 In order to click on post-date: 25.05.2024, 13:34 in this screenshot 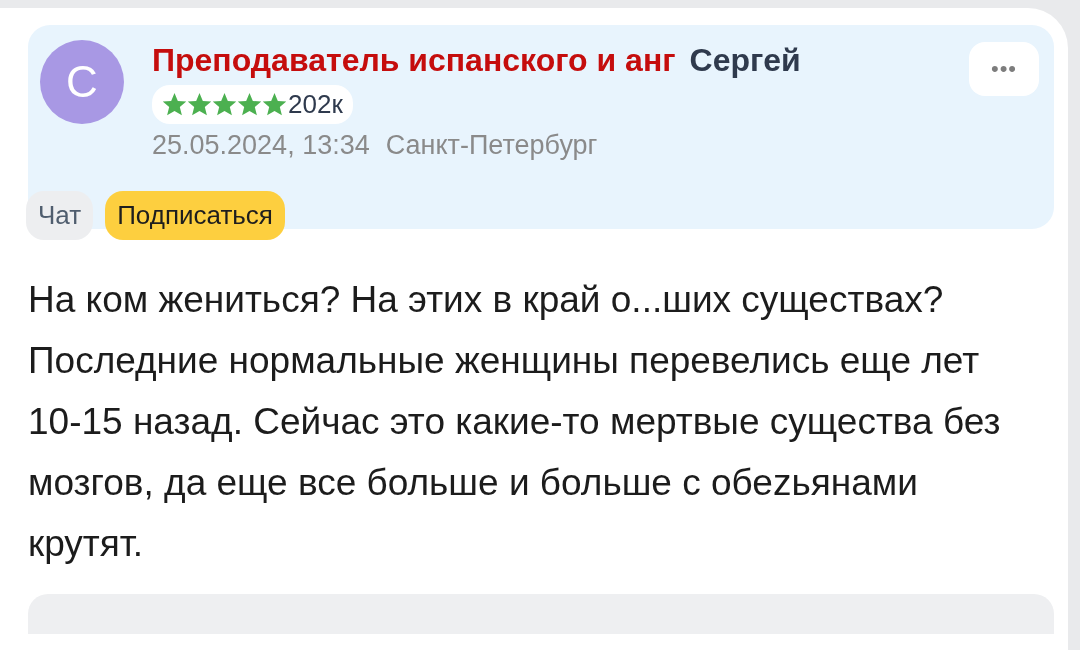, I will do `click(261, 145)`.